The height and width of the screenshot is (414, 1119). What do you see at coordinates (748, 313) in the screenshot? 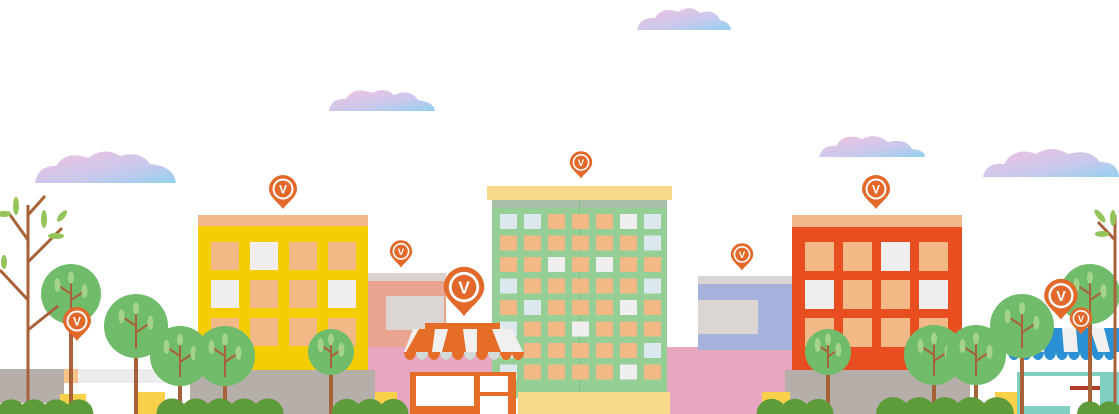
I see `building-blue` at bounding box center [748, 313].